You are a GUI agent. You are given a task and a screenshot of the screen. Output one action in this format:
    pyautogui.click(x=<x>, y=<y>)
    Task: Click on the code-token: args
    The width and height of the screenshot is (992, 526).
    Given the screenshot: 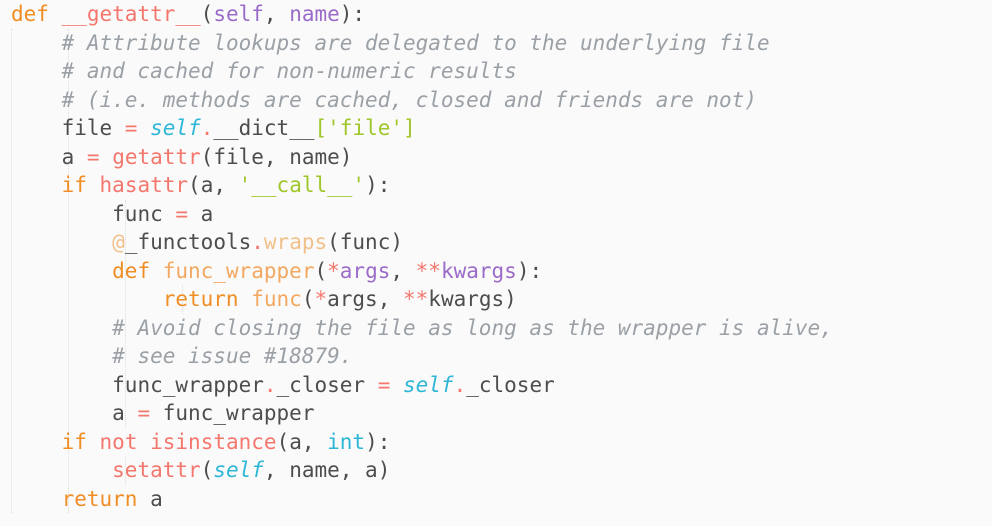 What is the action you would take?
    pyautogui.click(x=365, y=270)
    